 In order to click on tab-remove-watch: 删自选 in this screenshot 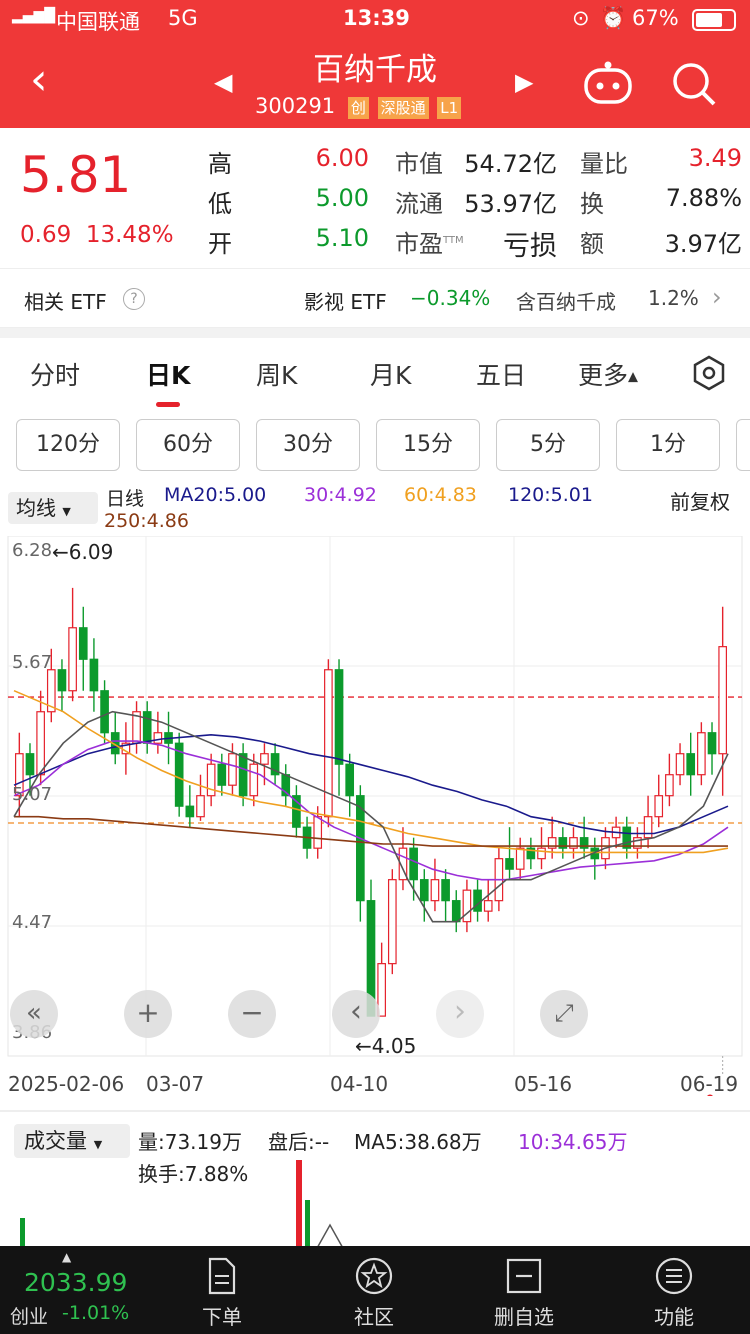, I will do `click(524, 1290)`.